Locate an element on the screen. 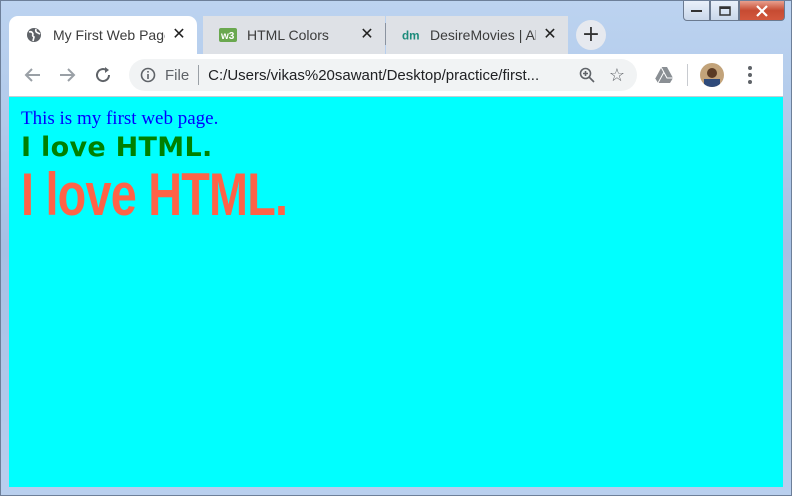 The width and height of the screenshot is (792, 496). tab-title: My First Web Page is located at coordinates (109, 35).